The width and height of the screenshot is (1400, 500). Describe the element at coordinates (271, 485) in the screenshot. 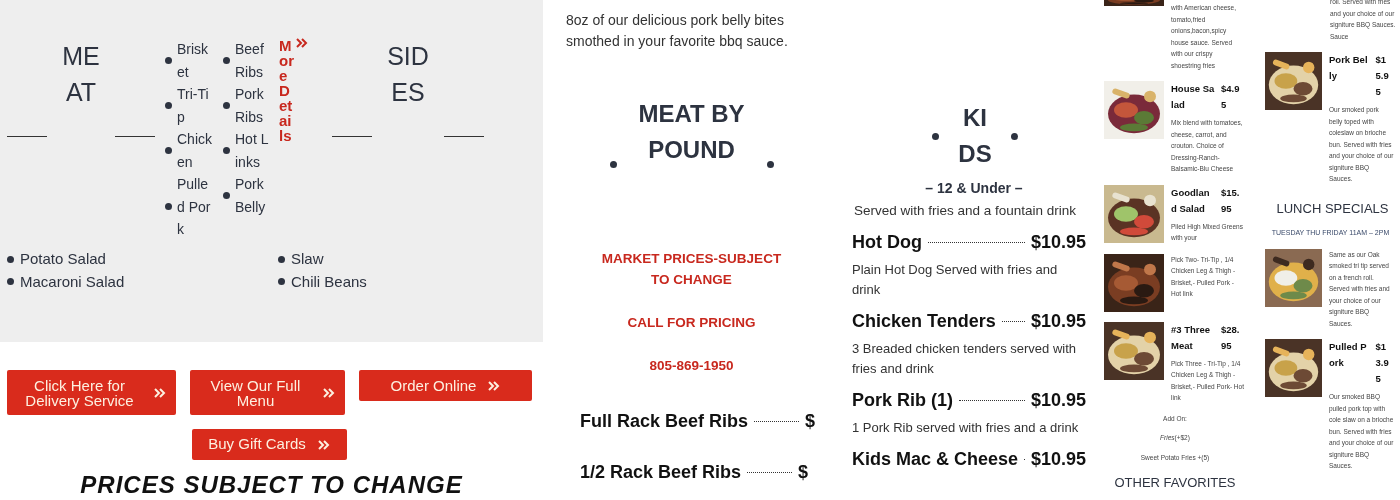

I see `banner-text: PRICES SUBJECT TO CHANGE` at that location.